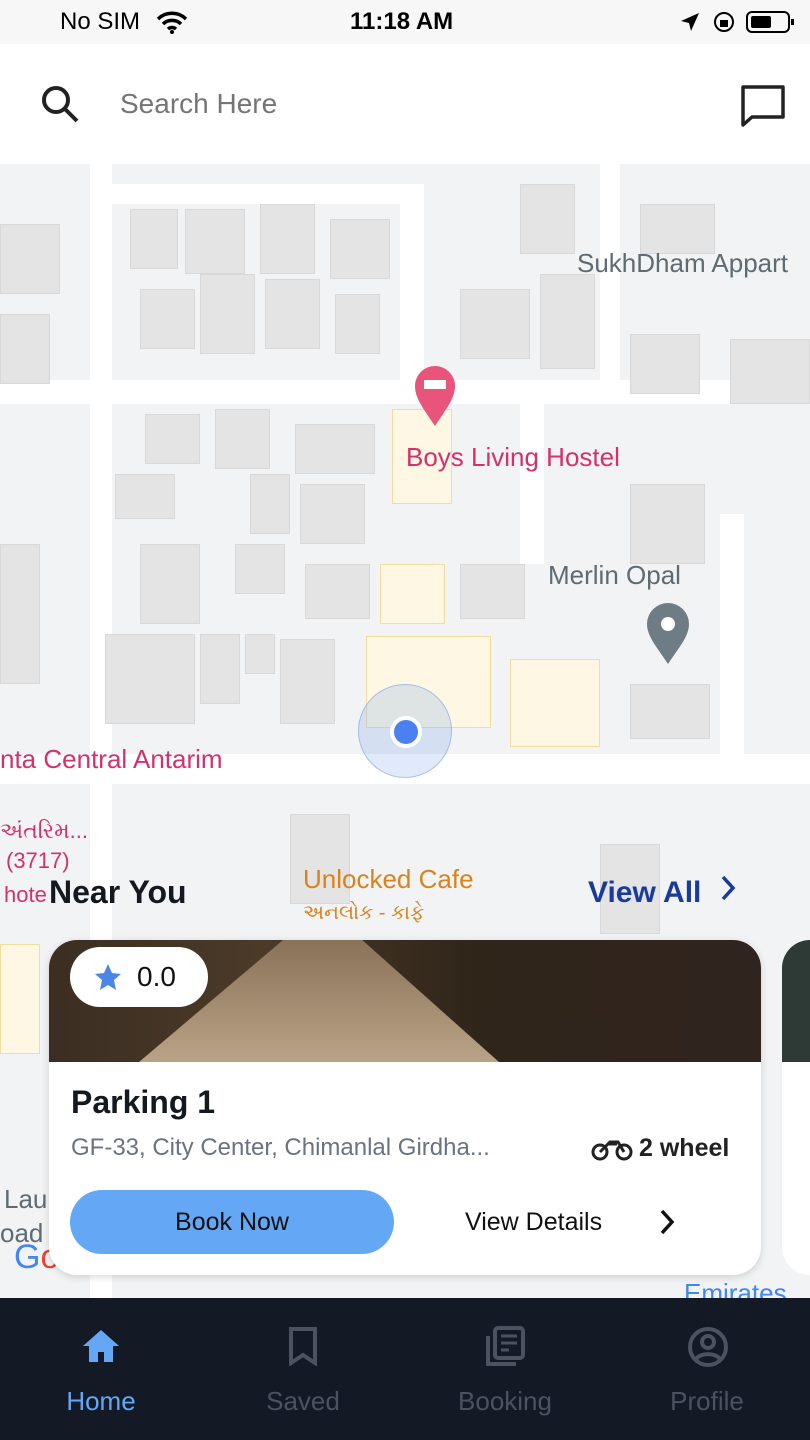 This screenshot has width=810, height=1440. I want to click on map-label: (3717), so click(38, 860).